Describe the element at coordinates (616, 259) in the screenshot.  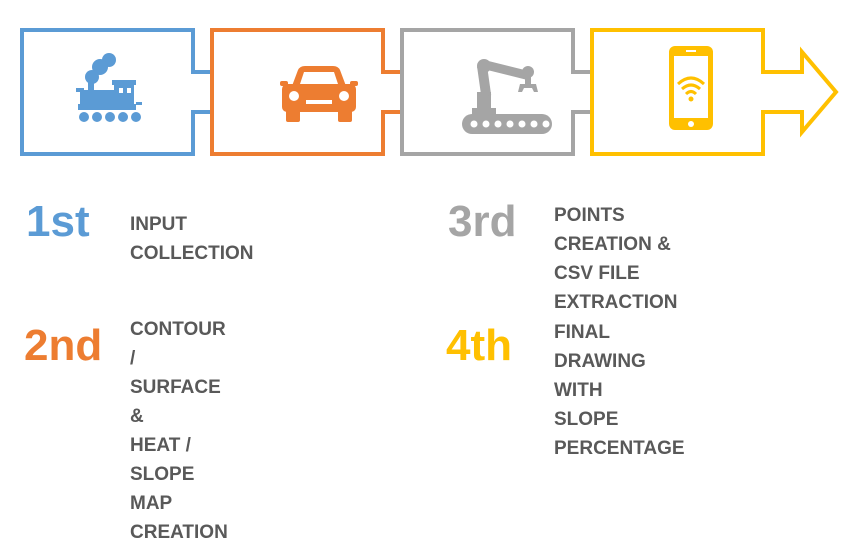
I see `step-3-description: POINTS CREATION & CSV FILE EXTRACTION` at that location.